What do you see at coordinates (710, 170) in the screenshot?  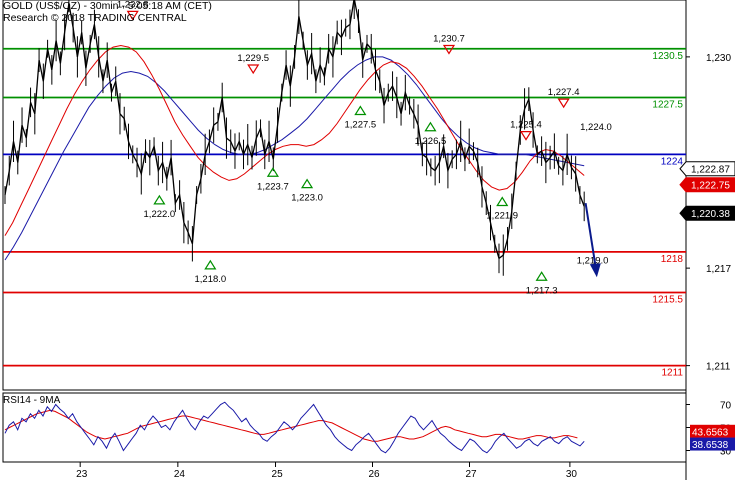 I see `price-tag-label: 1,222.87` at bounding box center [710, 170].